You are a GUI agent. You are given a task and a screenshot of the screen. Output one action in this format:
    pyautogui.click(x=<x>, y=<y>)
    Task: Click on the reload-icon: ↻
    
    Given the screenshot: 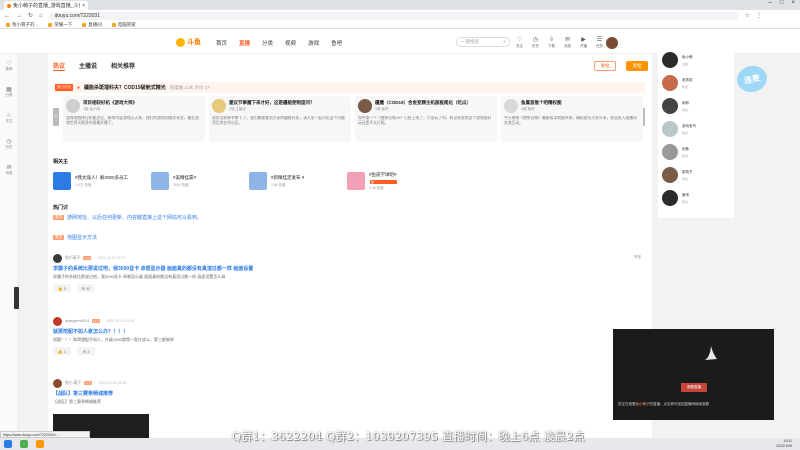 What is the action you would take?
    pyautogui.click(x=30, y=15)
    